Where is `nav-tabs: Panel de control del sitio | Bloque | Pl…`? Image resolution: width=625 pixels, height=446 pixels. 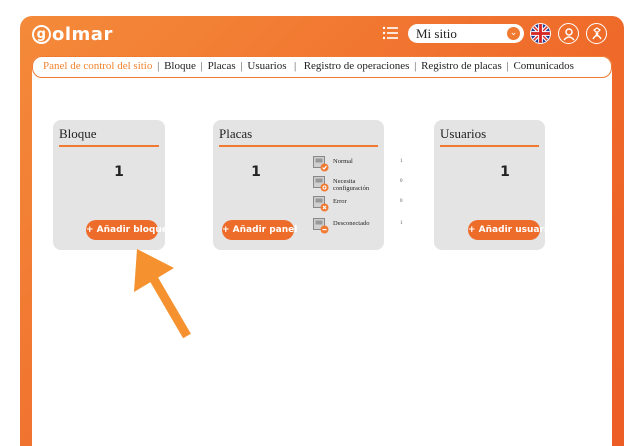
nav-tabs: Panel de control del sitio | Bloque | Pl… is located at coordinates (322, 67).